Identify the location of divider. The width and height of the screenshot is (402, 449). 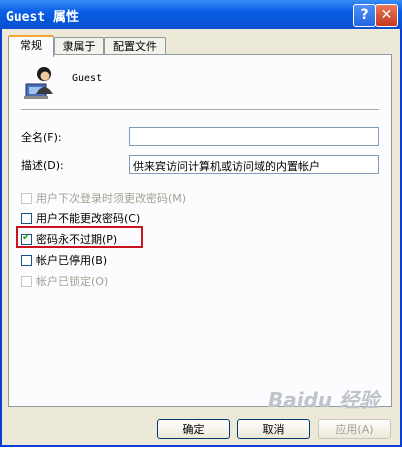
(200, 110).